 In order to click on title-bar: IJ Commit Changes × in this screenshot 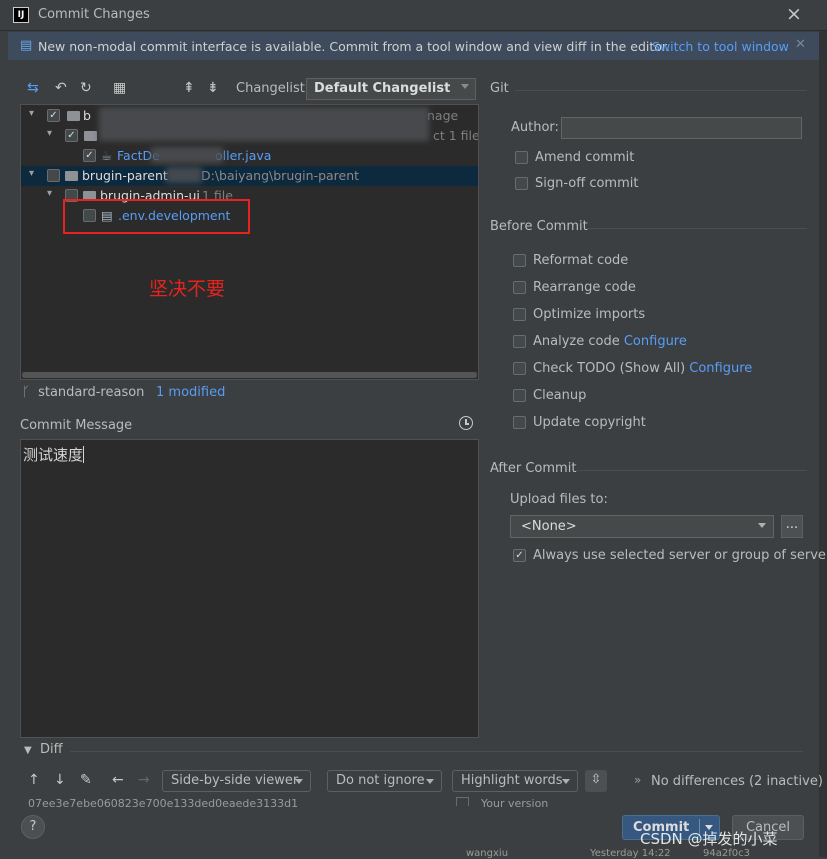, I will do `click(413, 15)`.